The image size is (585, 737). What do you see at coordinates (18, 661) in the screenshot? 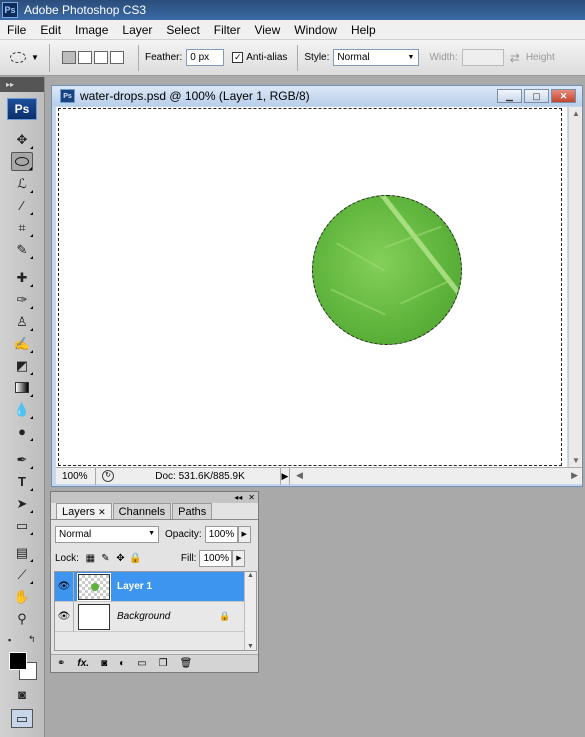
I see `foreground-color-swatch` at bounding box center [18, 661].